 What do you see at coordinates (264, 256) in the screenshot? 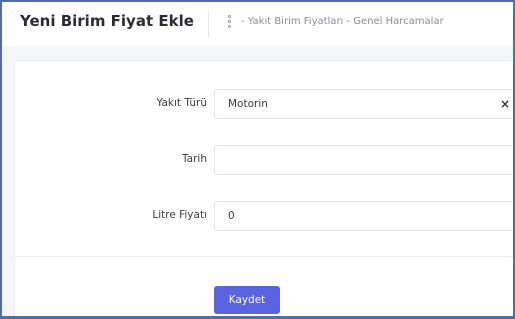
I see `form-footer-divider` at bounding box center [264, 256].